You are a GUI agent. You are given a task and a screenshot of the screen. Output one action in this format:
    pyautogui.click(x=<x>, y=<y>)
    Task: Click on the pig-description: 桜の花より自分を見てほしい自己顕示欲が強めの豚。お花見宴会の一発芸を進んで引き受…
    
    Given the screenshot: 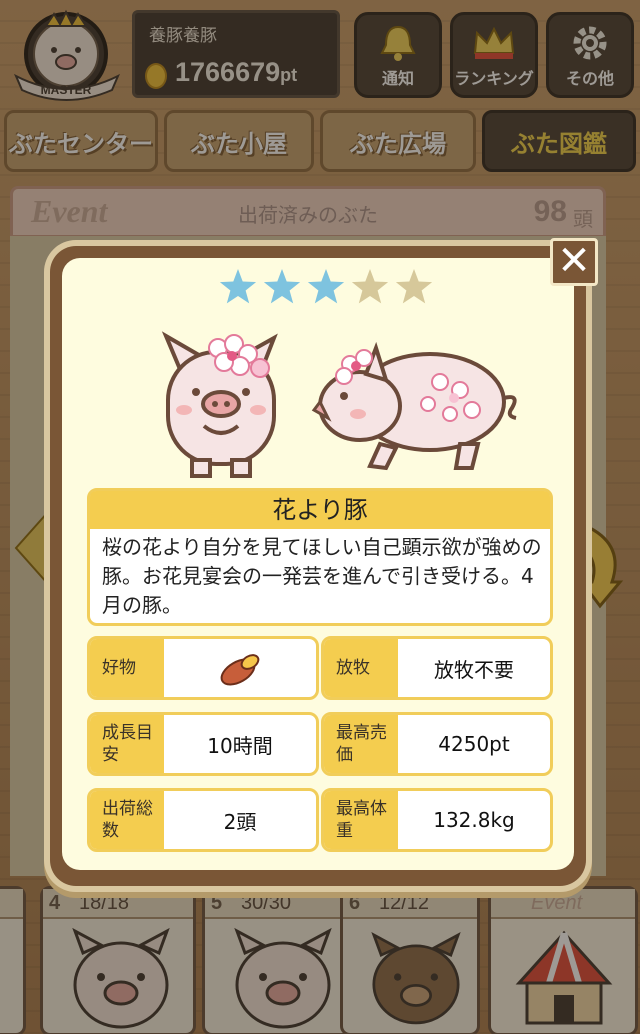 What is the action you would take?
    pyautogui.click(x=322, y=576)
    